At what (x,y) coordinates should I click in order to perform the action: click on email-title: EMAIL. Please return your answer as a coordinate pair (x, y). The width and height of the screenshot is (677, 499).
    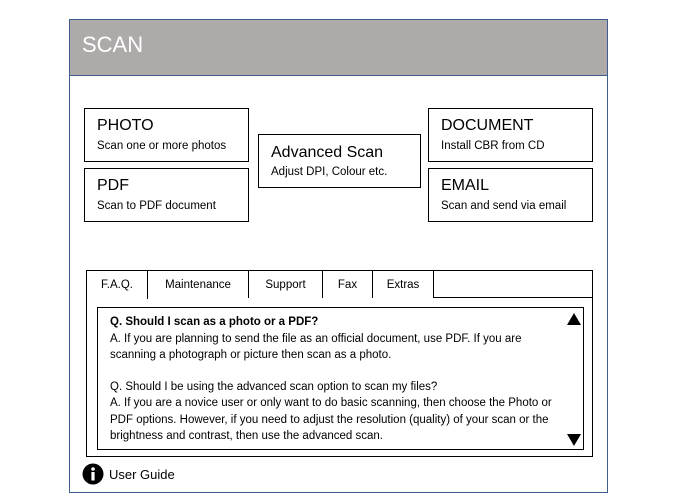
    Looking at the image, I should click on (465, 185).